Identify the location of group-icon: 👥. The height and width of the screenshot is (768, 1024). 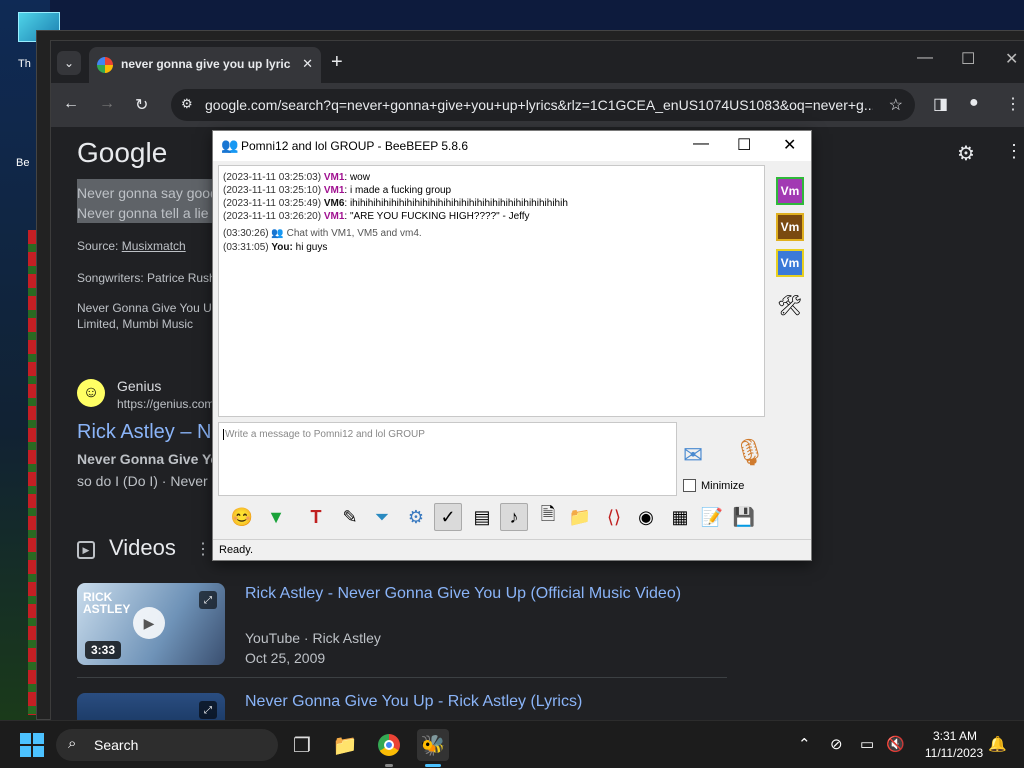
(230, 145).